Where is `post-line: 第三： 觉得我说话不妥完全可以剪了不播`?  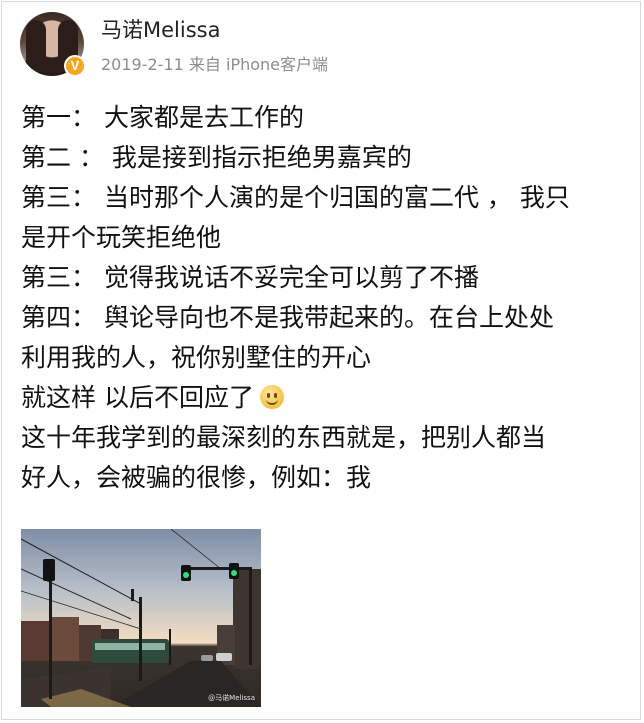 post-line: 第三： 觉得我说话不妥完全可以剪了不播 is located at coordinates (250, 277).